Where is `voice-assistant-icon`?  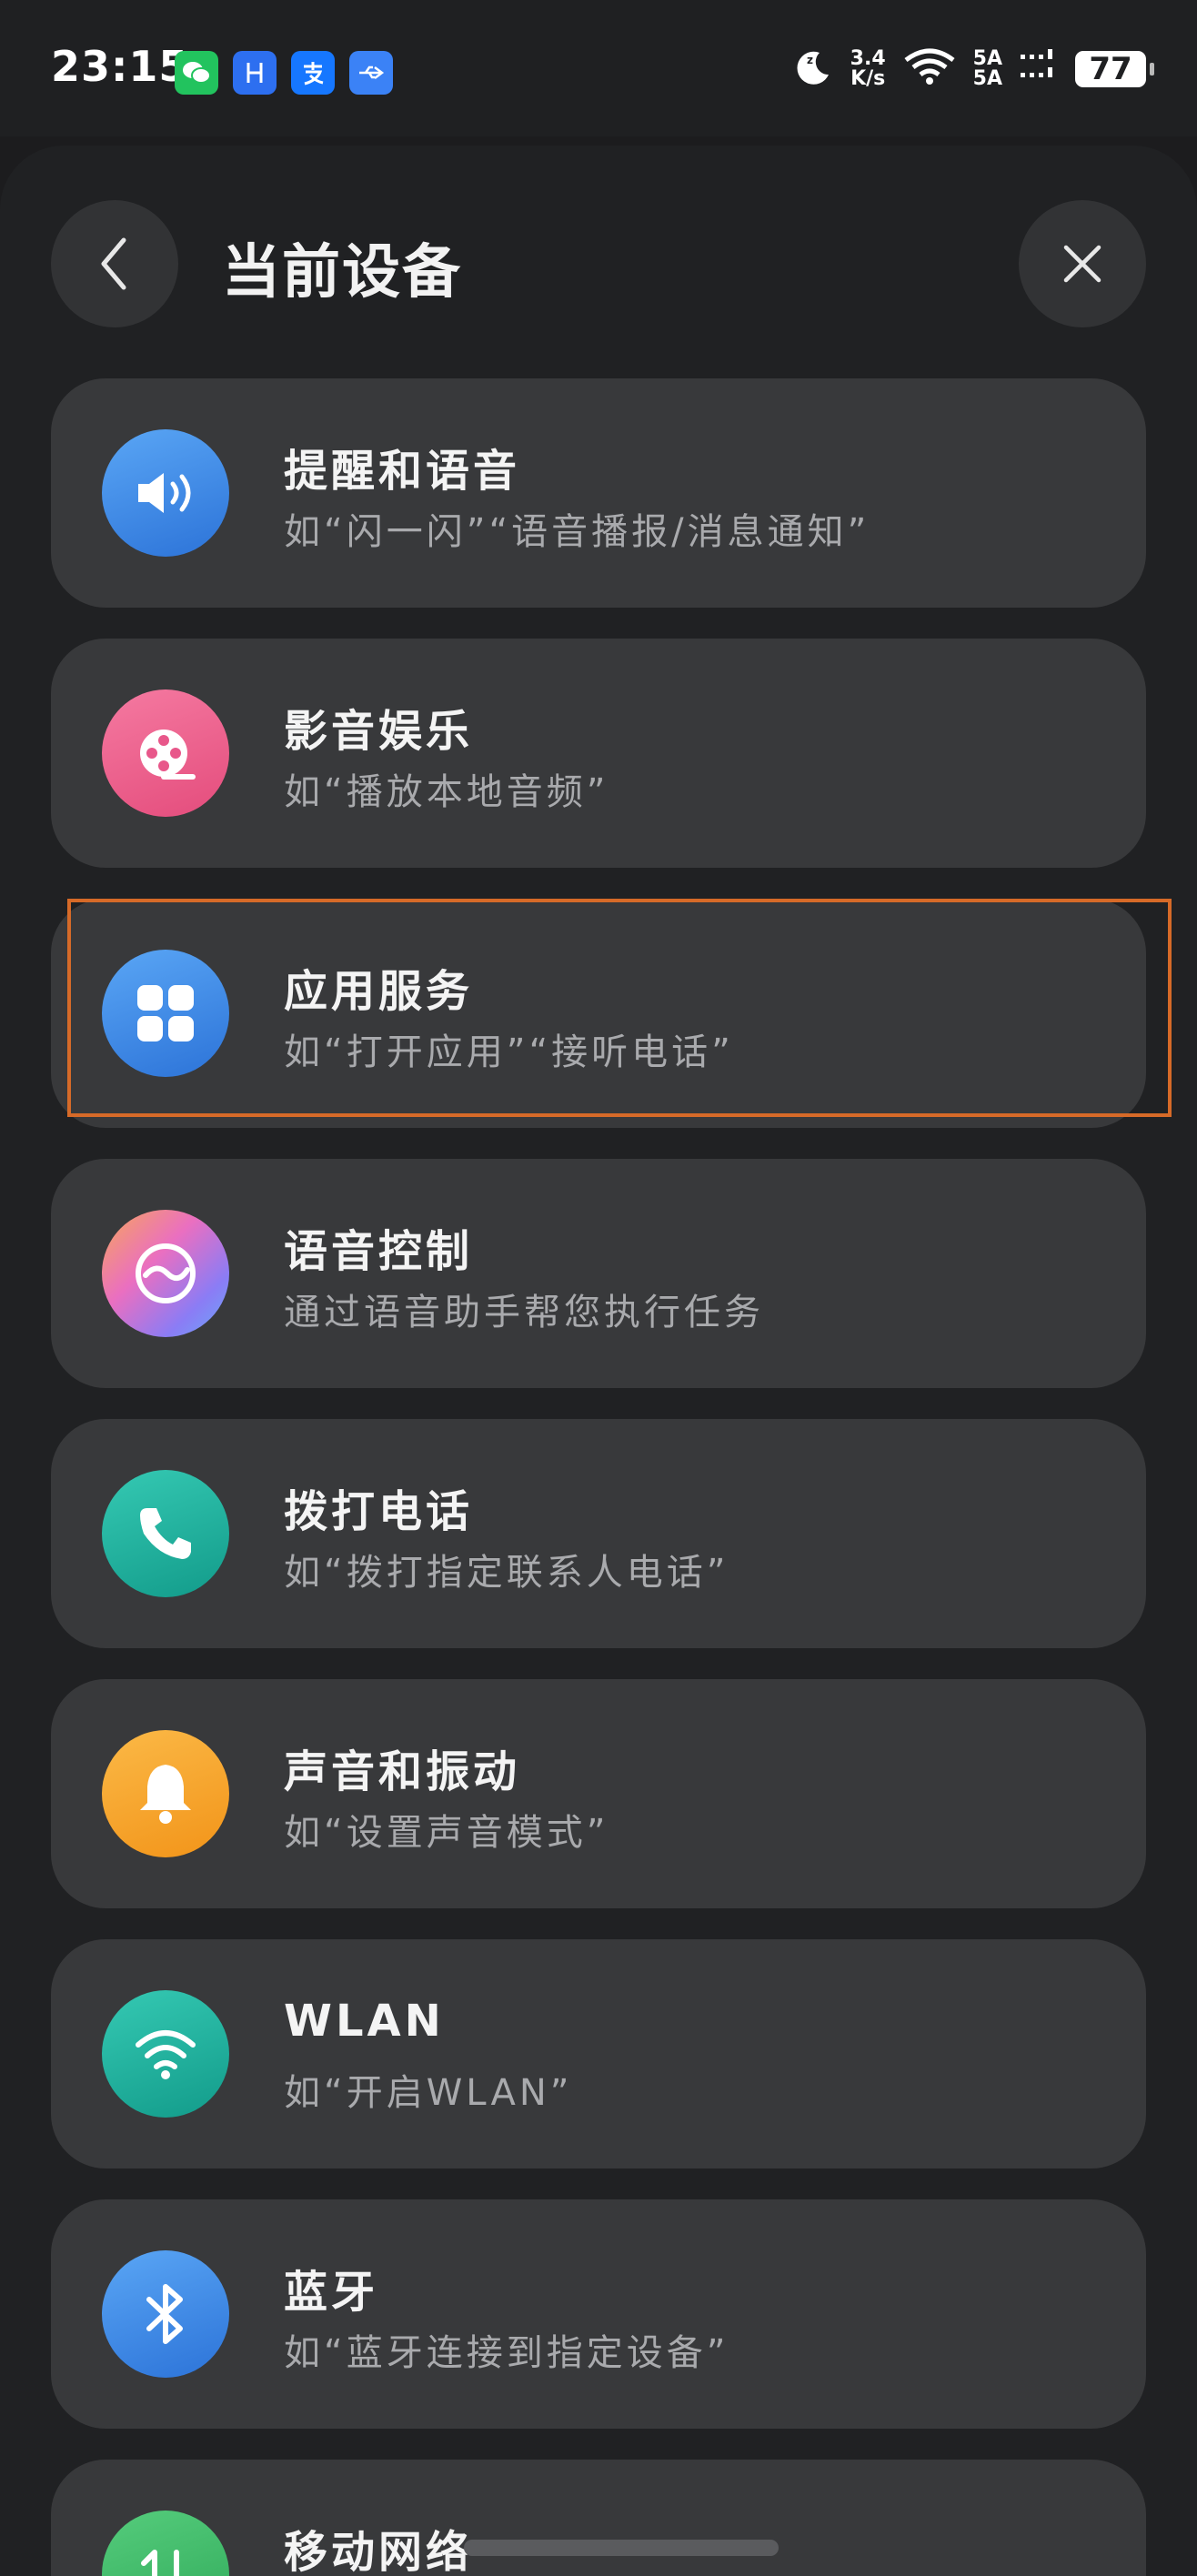 voice-assistant-icon is located at coordinates (165, 1273).